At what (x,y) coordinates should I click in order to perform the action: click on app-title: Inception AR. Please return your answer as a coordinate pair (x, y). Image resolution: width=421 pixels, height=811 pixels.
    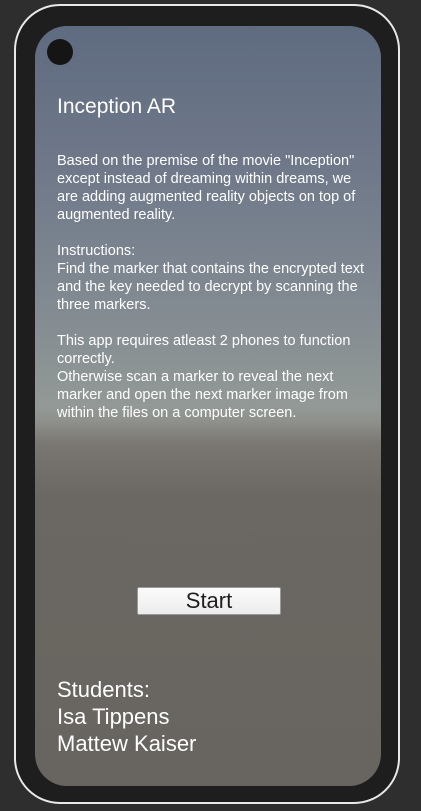
    Looking at the image, I should click on (117, 106).